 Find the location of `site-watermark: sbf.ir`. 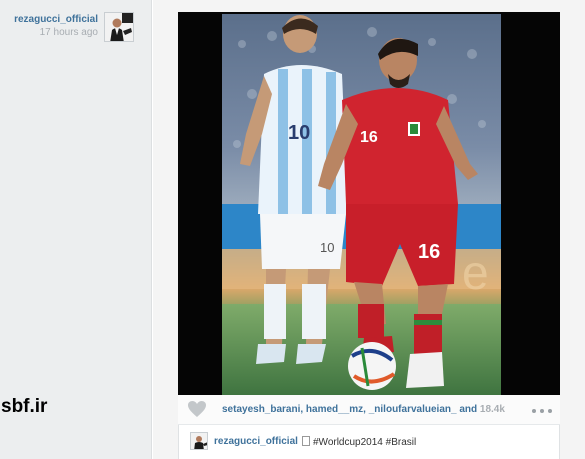

site-watermark: sbf.ir is located at coordinates (24, 406).